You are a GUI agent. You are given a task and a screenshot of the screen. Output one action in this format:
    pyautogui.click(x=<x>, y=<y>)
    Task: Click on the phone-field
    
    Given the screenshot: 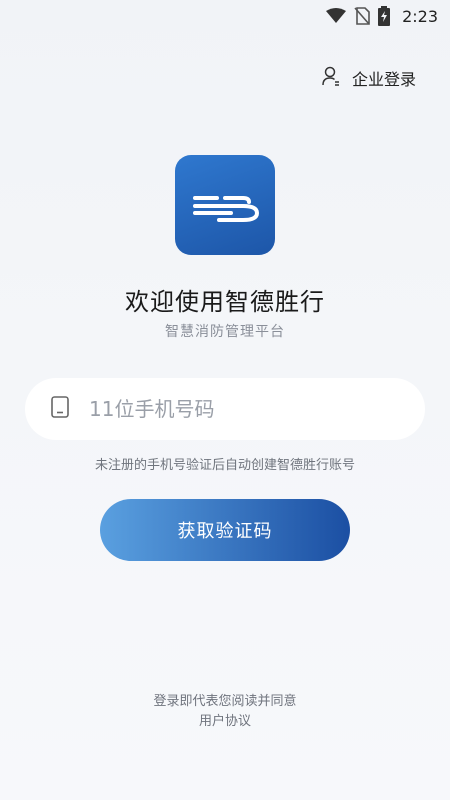 What is the action you would take?
    pyautogui.click(x=225, y=409)
    